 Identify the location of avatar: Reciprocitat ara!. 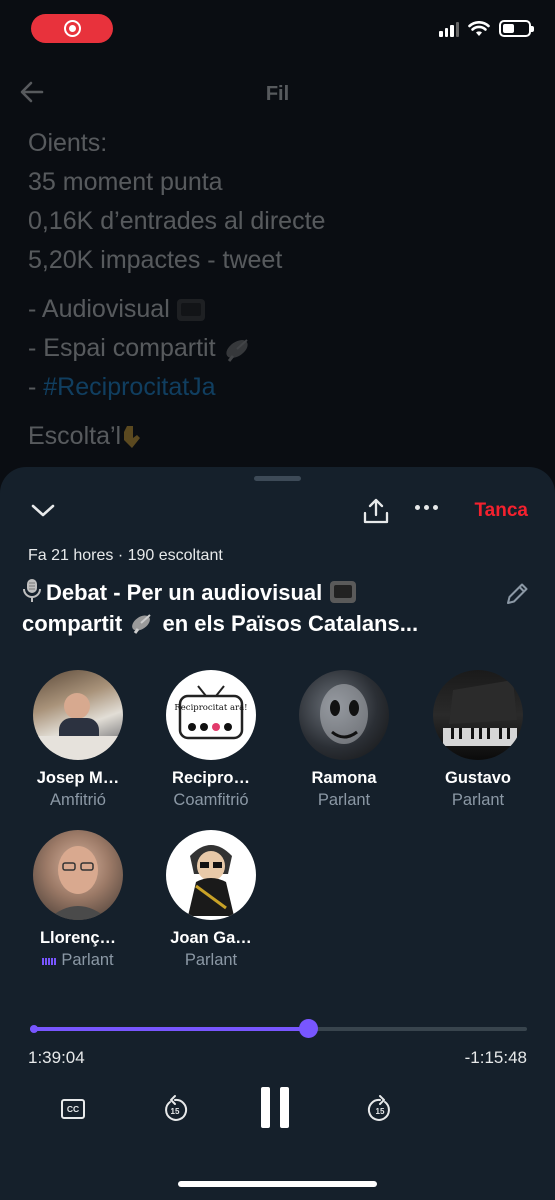
(211, 715).